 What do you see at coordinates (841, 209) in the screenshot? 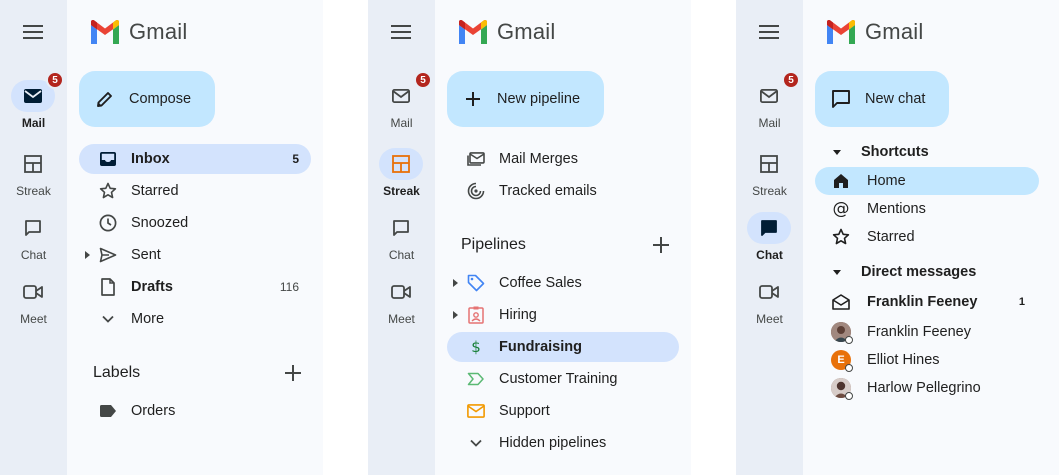
I see `at-icon: @` at bounding box center [841, 209].